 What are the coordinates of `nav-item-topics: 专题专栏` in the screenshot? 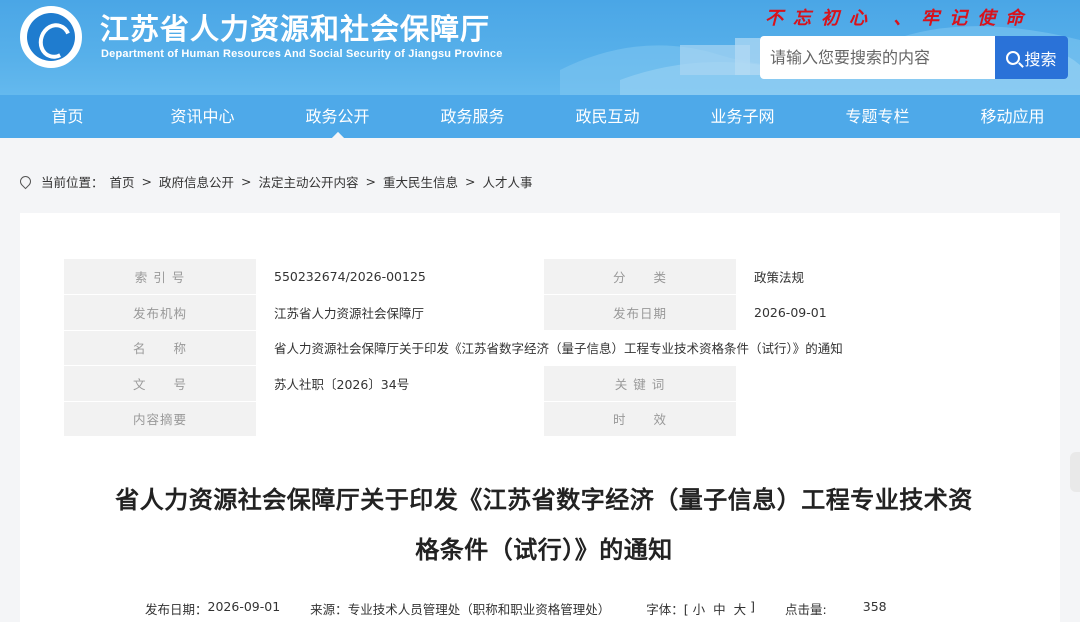 It's located at (877, 116).